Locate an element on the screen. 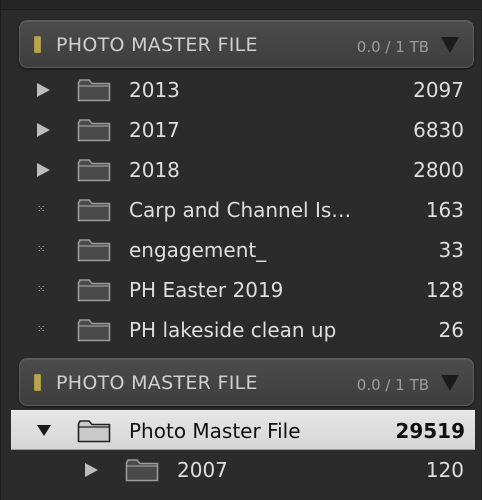 This screenshot has height=500, width=482. folder-row: ⁙ PH Easter 2019 128 is located at coordinates (242, 290).